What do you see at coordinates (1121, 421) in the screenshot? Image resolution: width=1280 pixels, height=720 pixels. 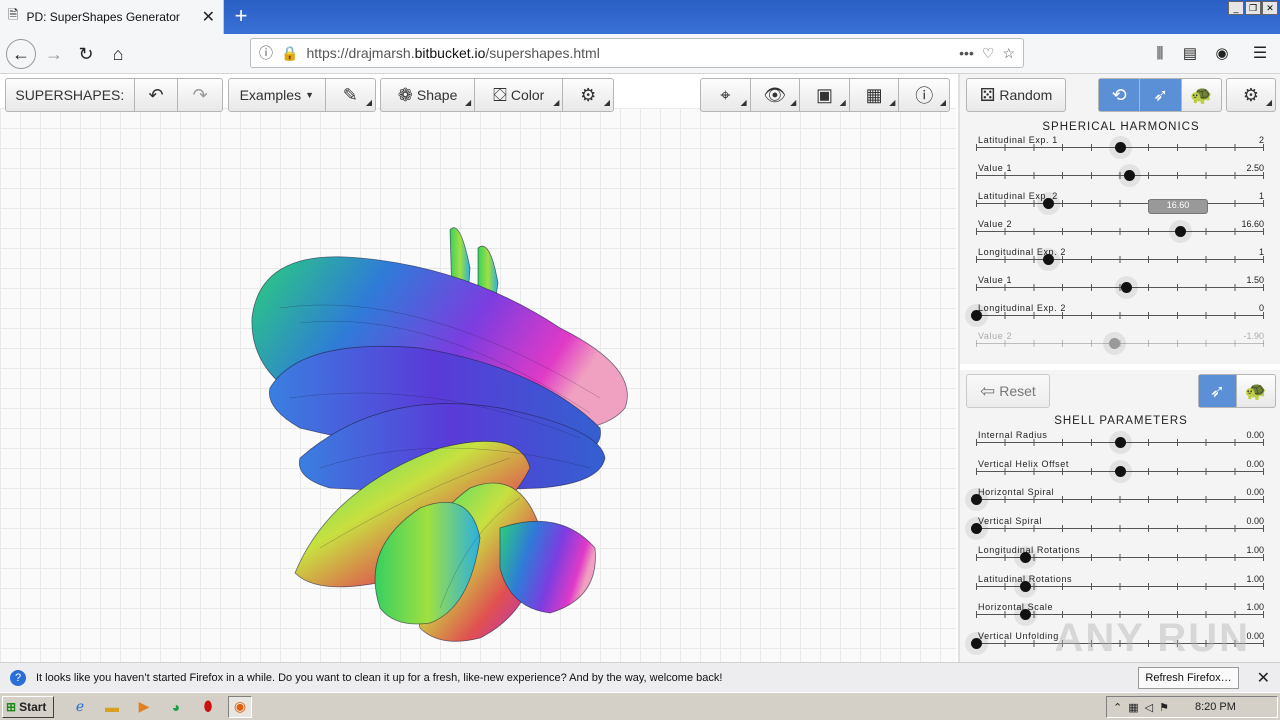 I see `shell-title: SHELL PARAMETERS` at bounding box center [1121, 421].